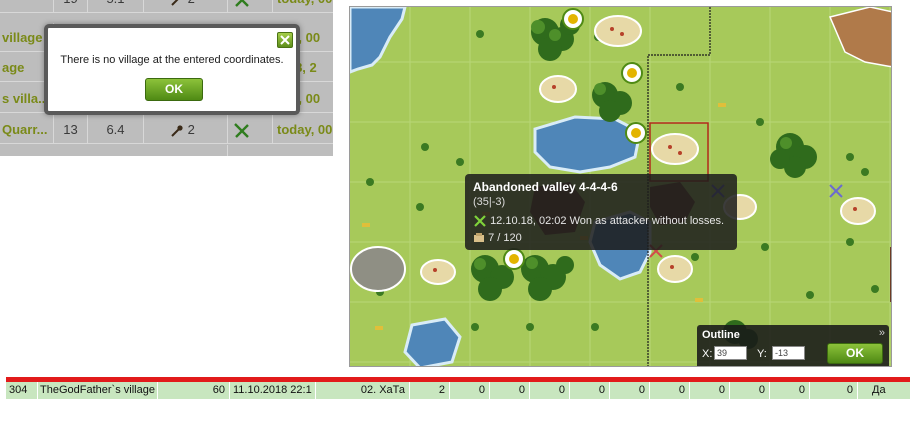  What do you see at coordinates (489, 202) in the screenshot?
I see `tooltip-coordinates: (35|-3)` at bounding box center [489, 202].